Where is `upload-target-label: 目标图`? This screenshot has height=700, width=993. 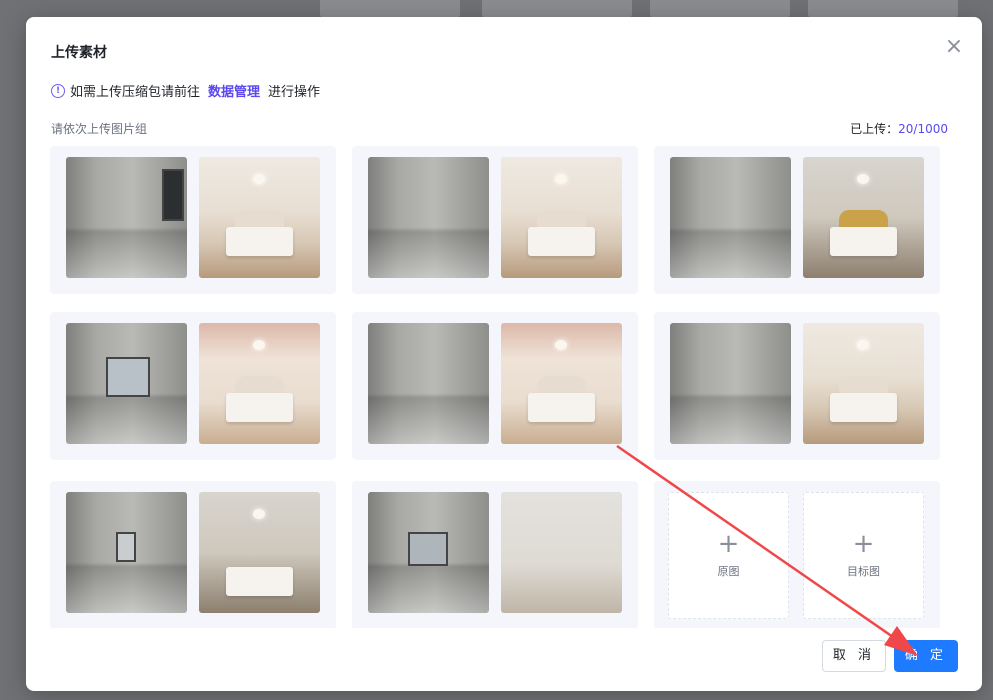
upload-target-label: 目标图 is located at coordinates (863, 571).